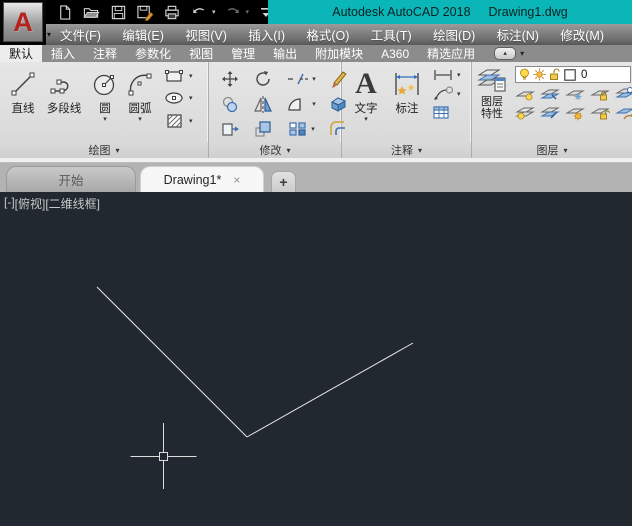  I want to click on menu-tools: 工具(T), so click(391, 34).